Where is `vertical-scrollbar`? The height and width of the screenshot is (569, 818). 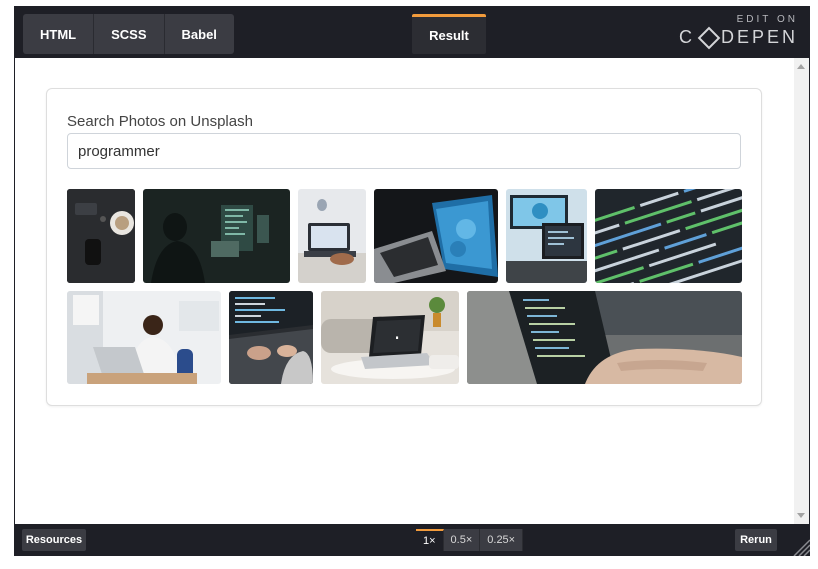 vertical-scrollbar is located at coordinates (801, 291).